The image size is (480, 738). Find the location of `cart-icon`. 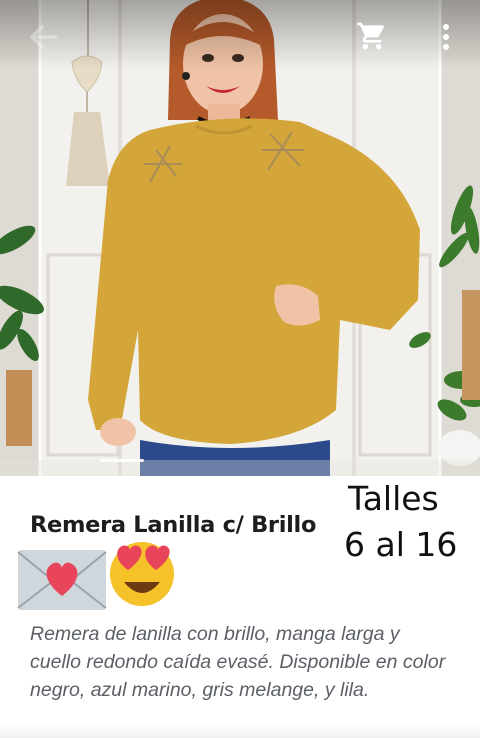

cart-icon is located at coordinates (371, 36).